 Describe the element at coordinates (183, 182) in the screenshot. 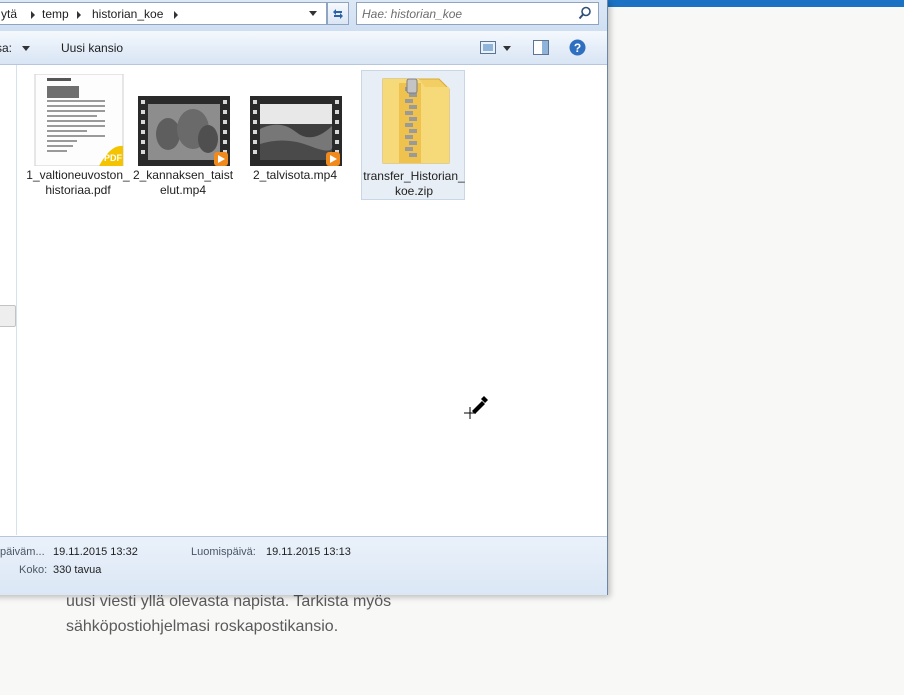

I see `file-name: 2_kannaksen_taistelut.mp4` at that location.